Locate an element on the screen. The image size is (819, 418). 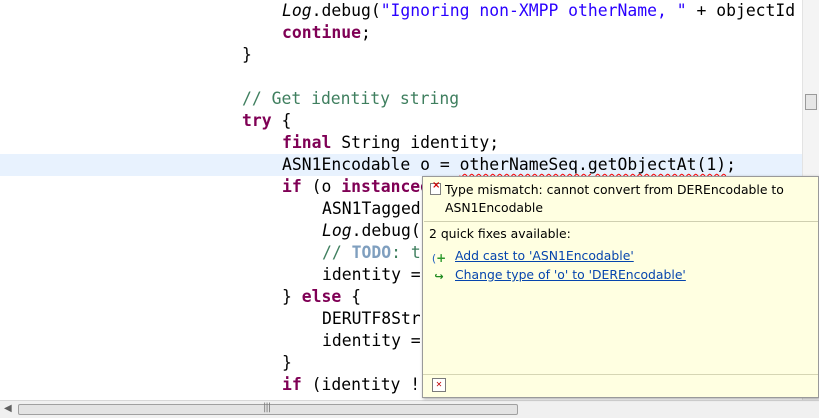
configure-problem-severity-icon: ✕ is located at coordinates (439, 385).